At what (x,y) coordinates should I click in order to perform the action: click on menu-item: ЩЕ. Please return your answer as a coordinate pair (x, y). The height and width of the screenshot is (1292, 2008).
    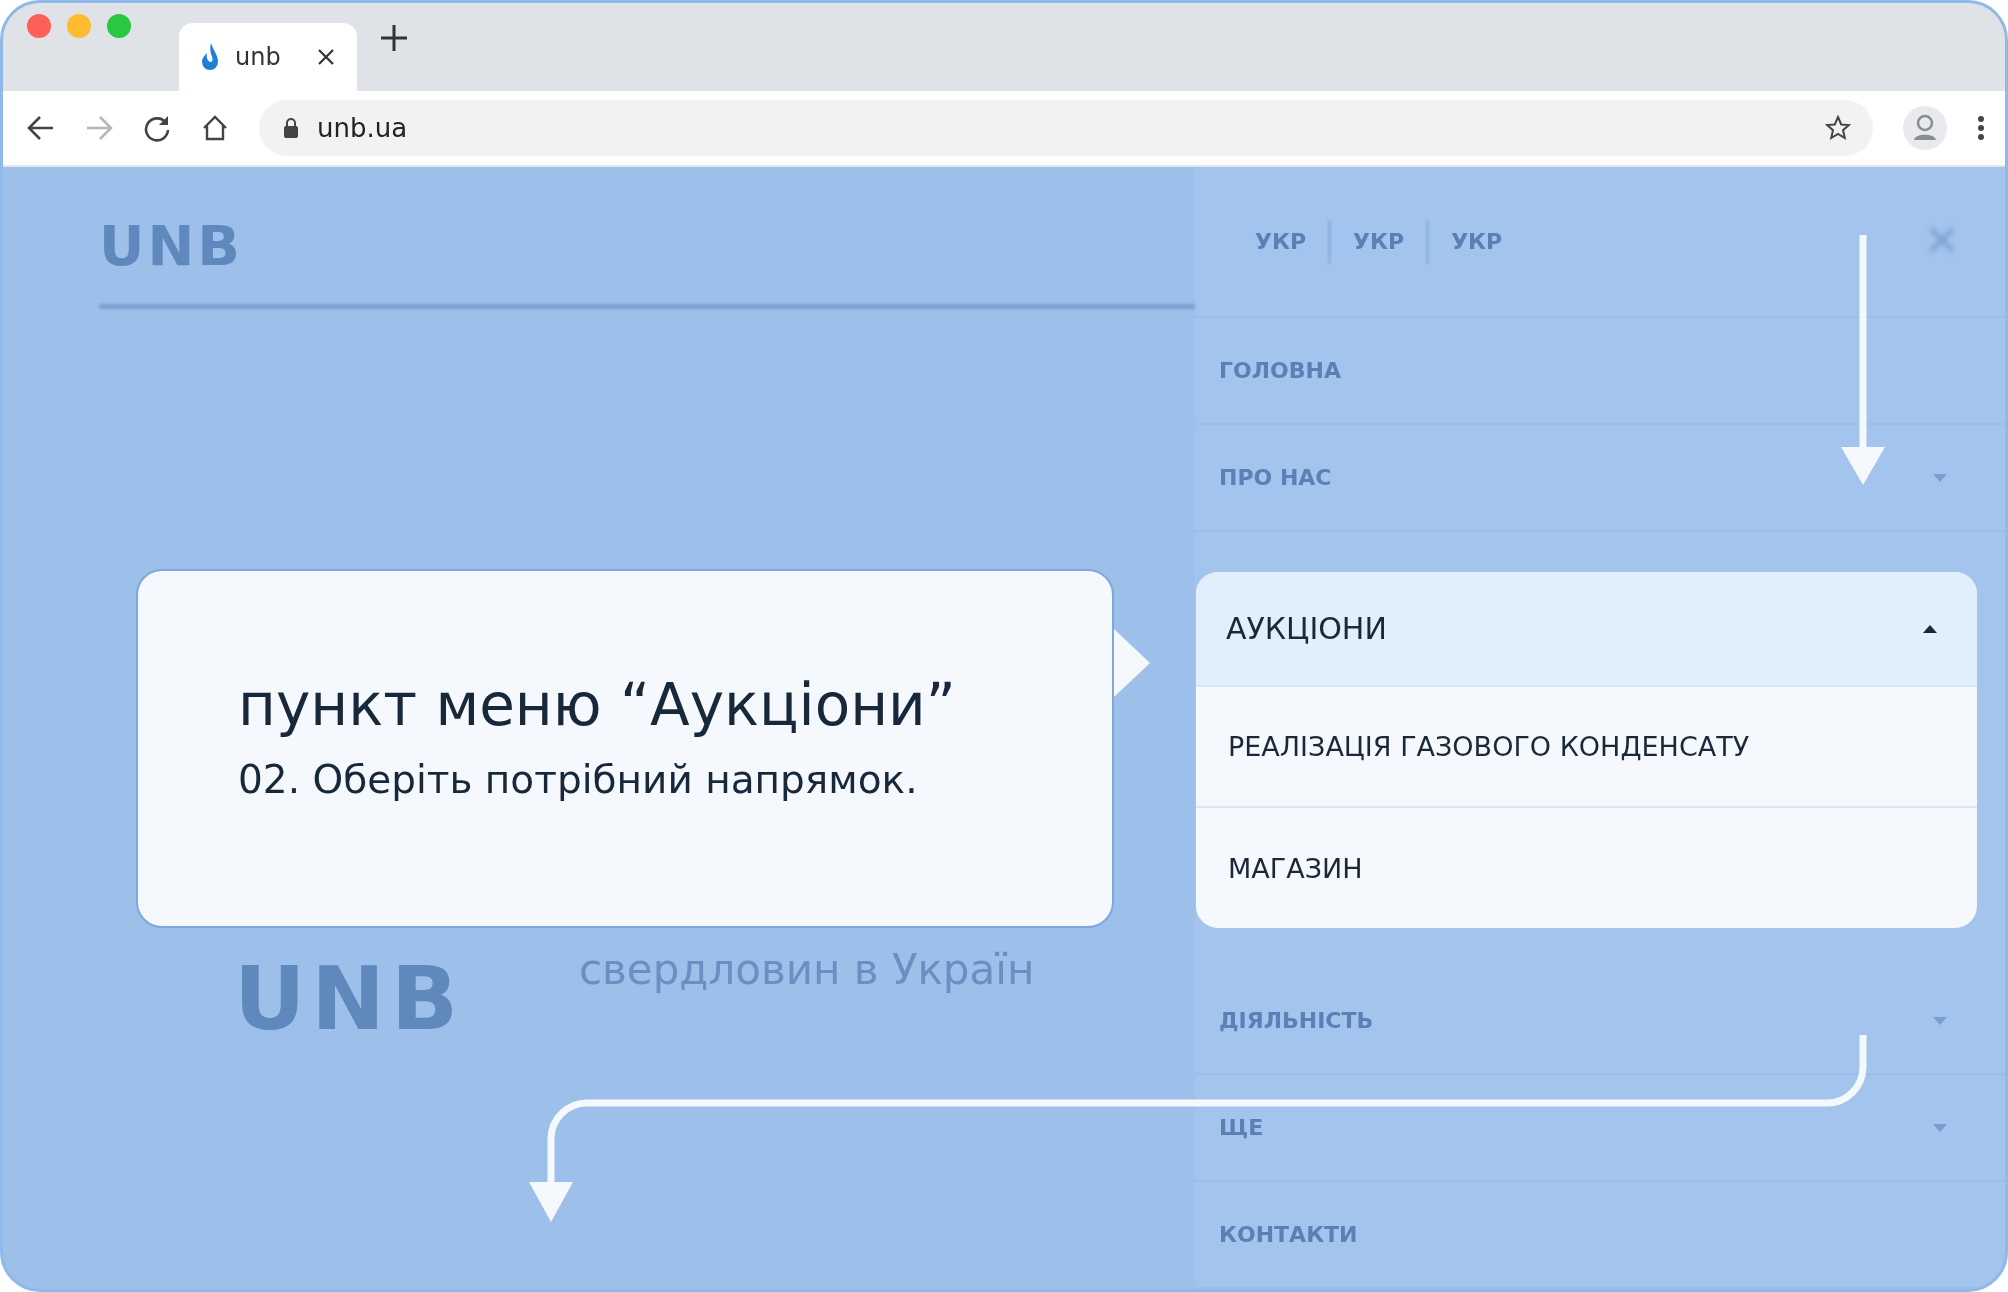
    Looking at the image, I should click on (1241, 1128).